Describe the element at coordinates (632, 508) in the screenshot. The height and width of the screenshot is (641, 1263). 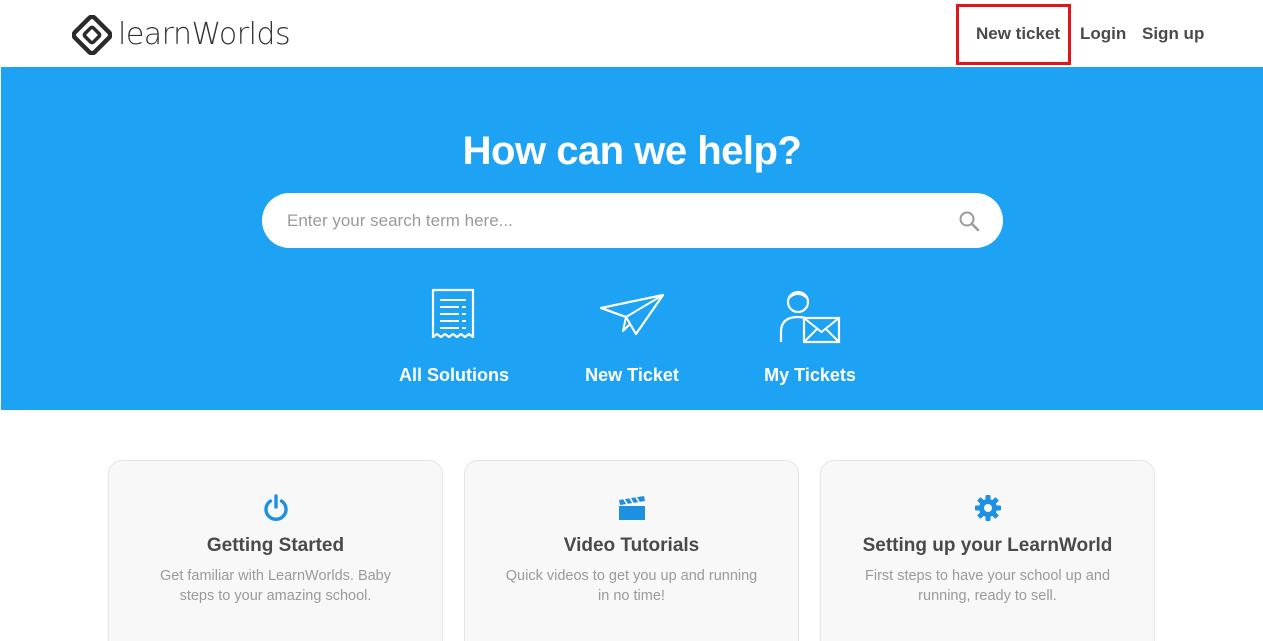
I see `clapperboard-icon` at that location.